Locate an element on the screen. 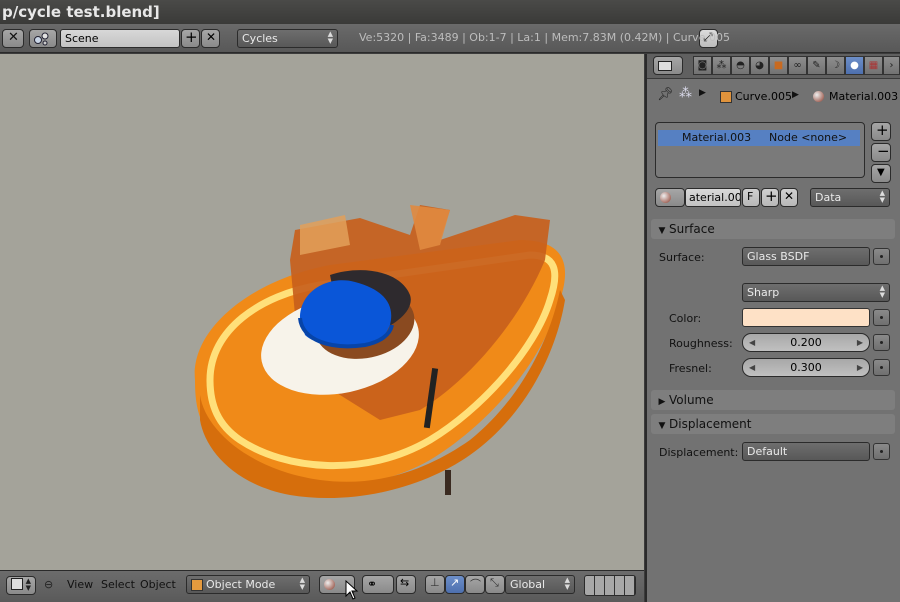  pivot-point-button: ⚭ is located at coordinates (378, 584).